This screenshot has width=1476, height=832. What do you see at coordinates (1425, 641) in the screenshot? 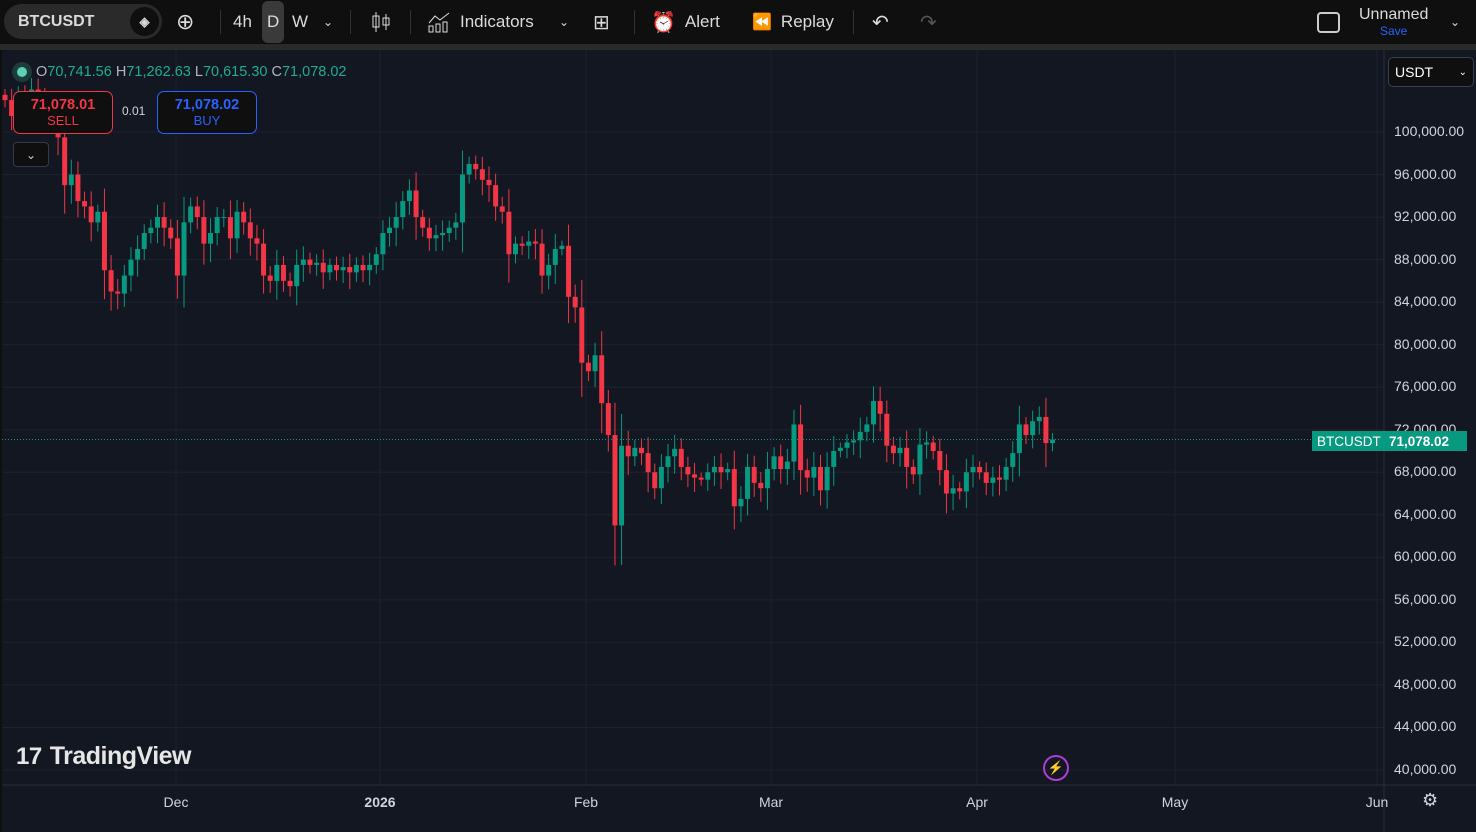
I see `price-tick: 52,000.00` at bounding box center [1425, 641].